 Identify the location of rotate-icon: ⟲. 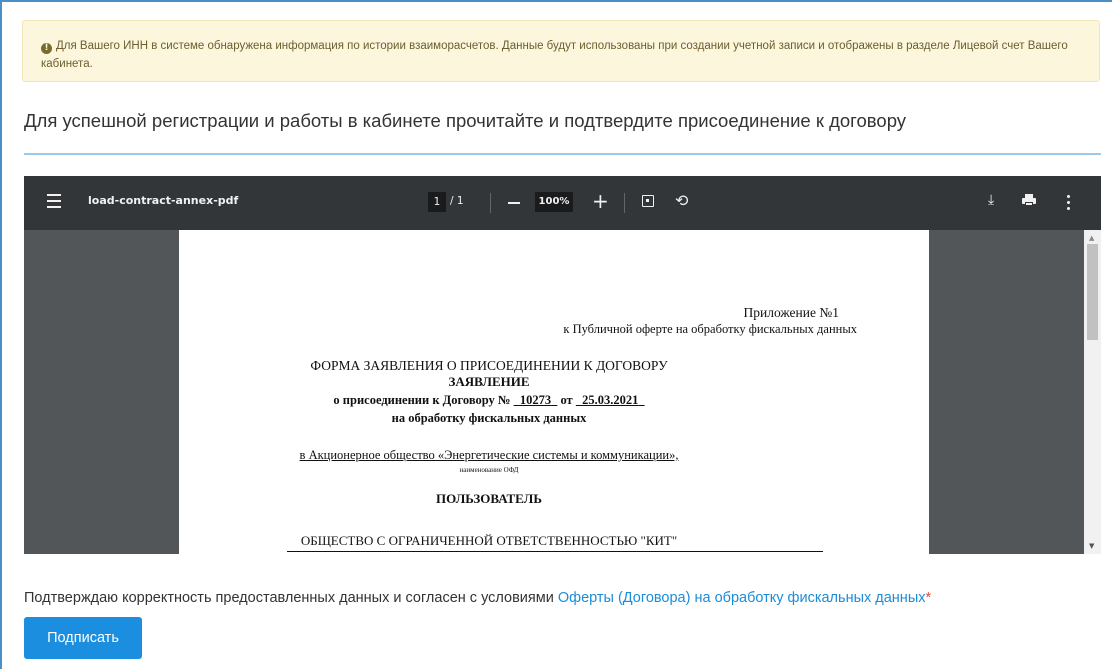
(681, 201).